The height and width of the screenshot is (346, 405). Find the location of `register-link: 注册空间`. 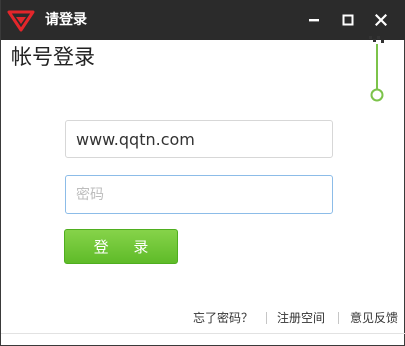

register-link: 注册空间 is located at coordinates (301, 318).